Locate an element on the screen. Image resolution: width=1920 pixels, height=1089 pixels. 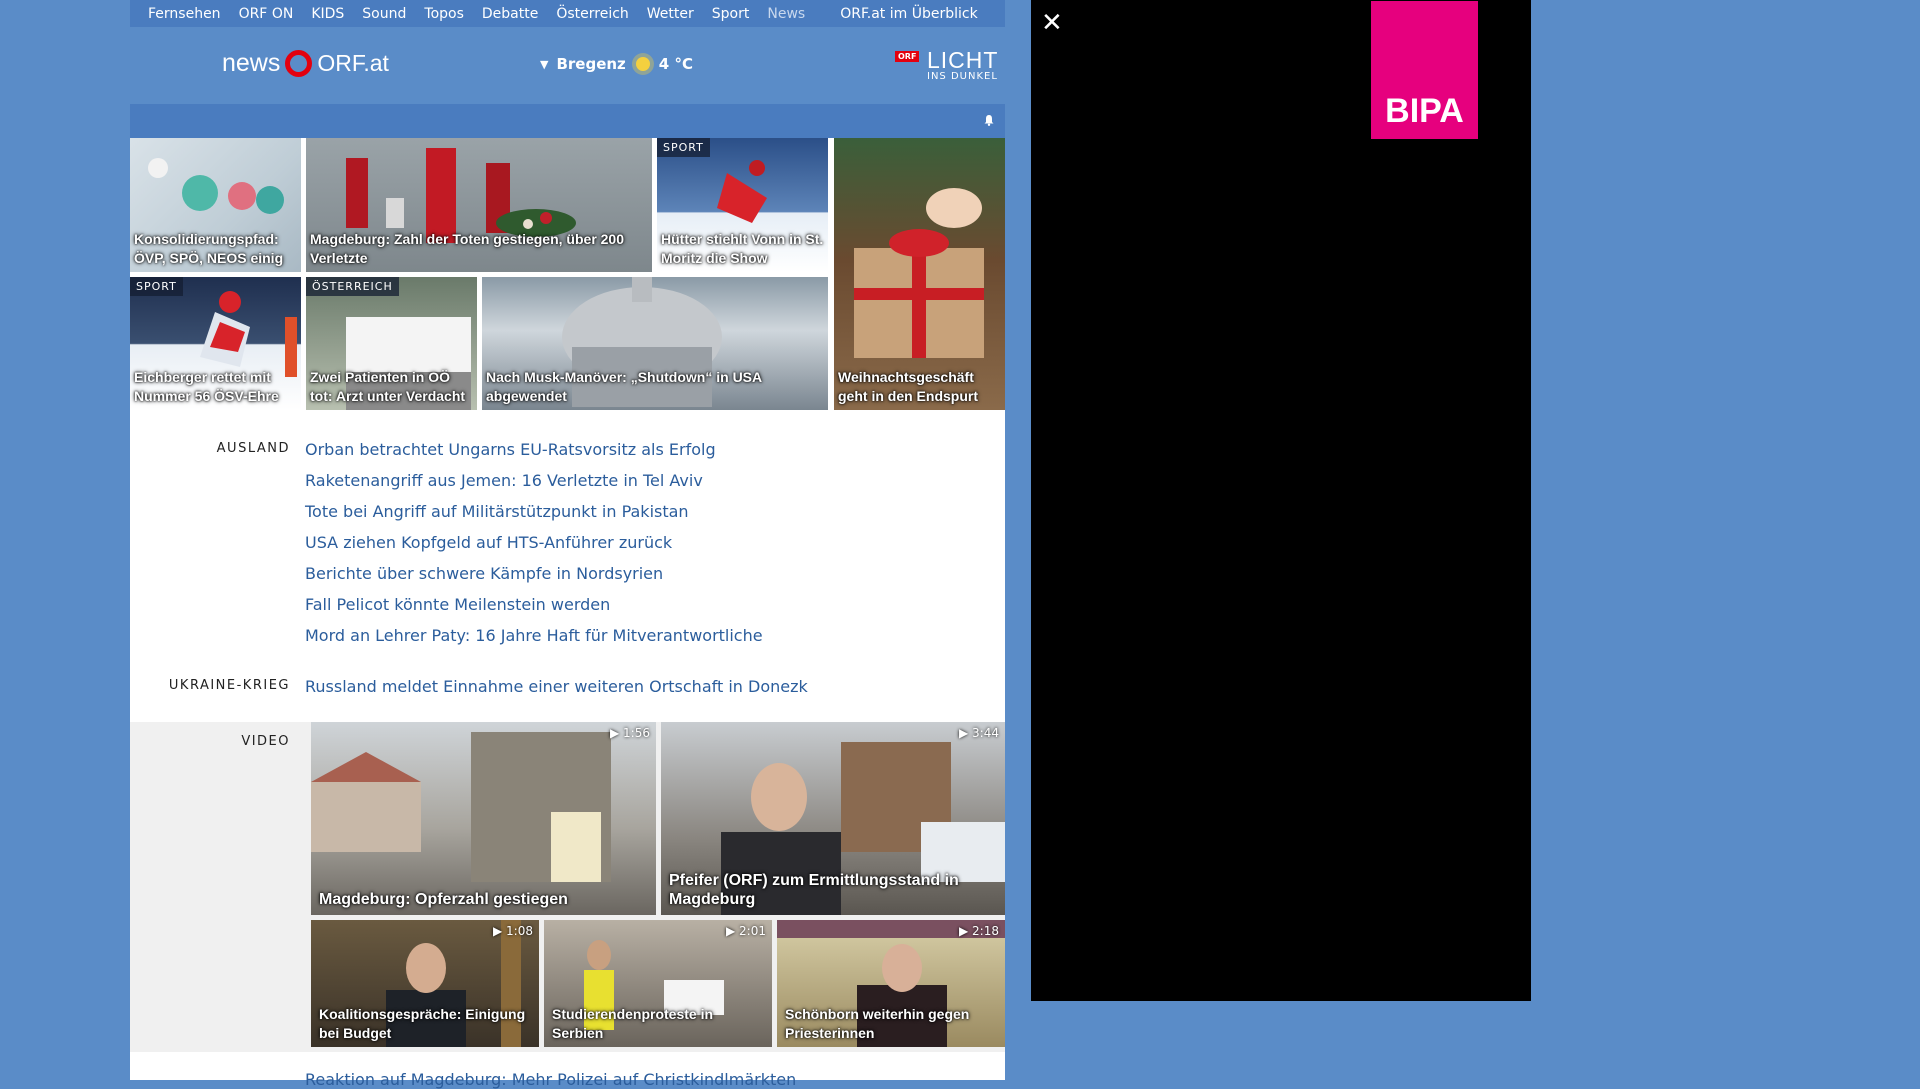
news-orf-logo: news ORF.at is located at coordinates (305, 63).